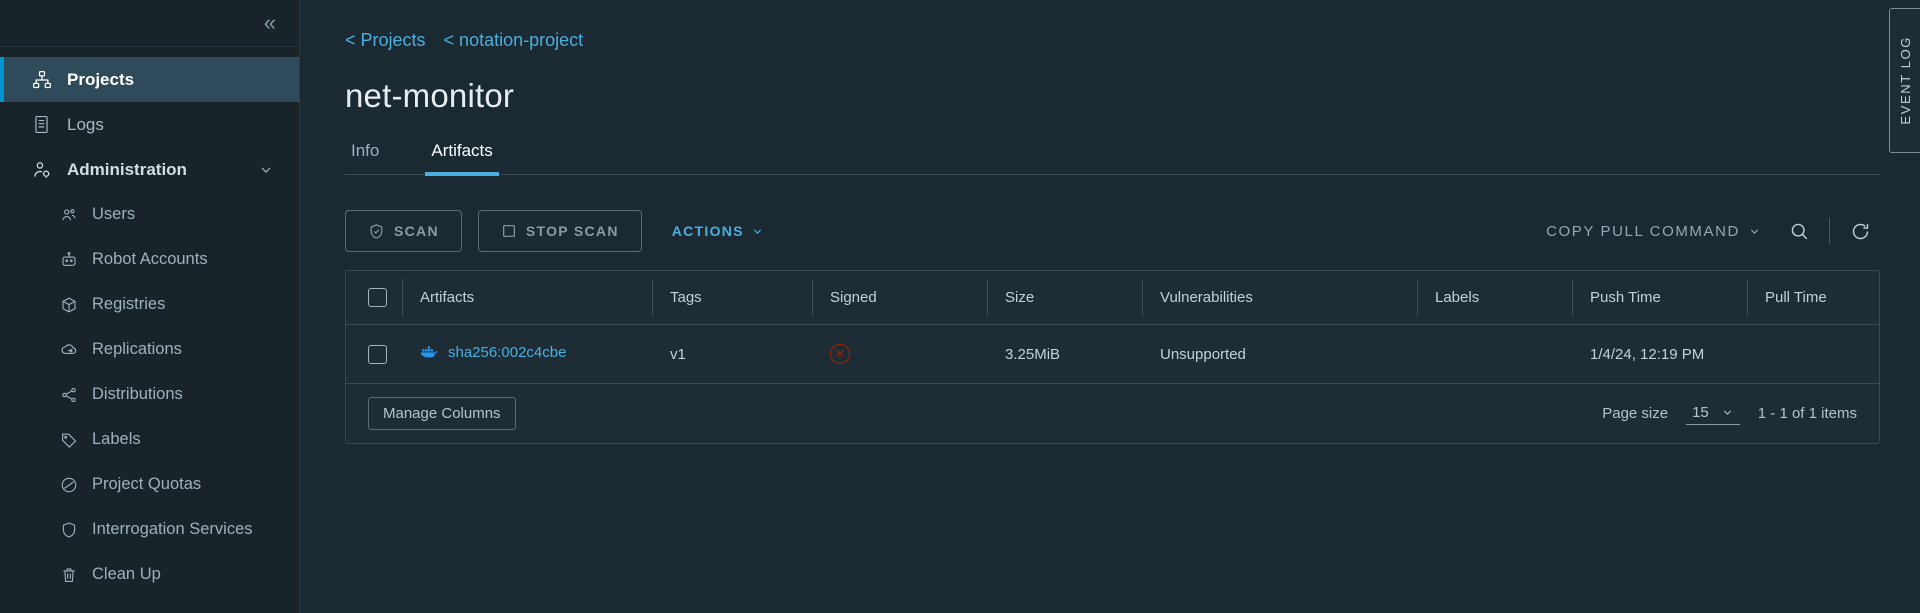 This screenshot has width=1920, height=613. I want to click on labels-icon, so click(72, 440).